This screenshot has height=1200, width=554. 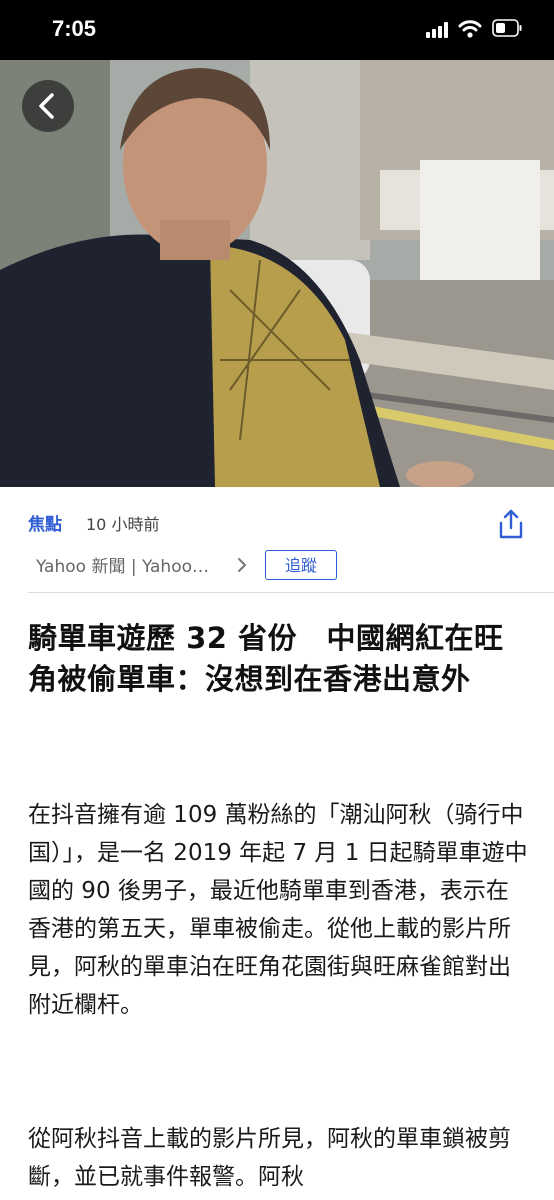 I want to click on chevron-left-icon, so click(x=46, y=106).